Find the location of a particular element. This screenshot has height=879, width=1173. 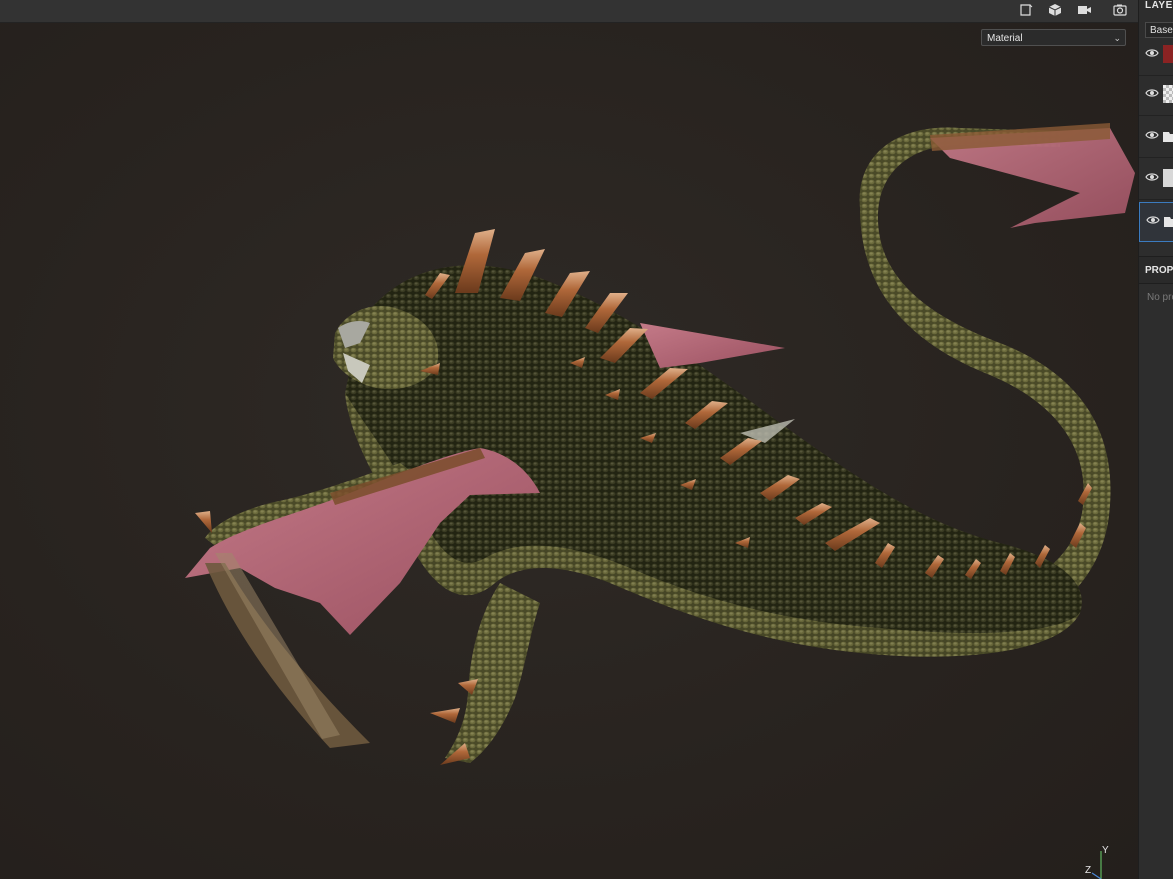

axis-label-y: Y is located at coordinates (1105, 850).